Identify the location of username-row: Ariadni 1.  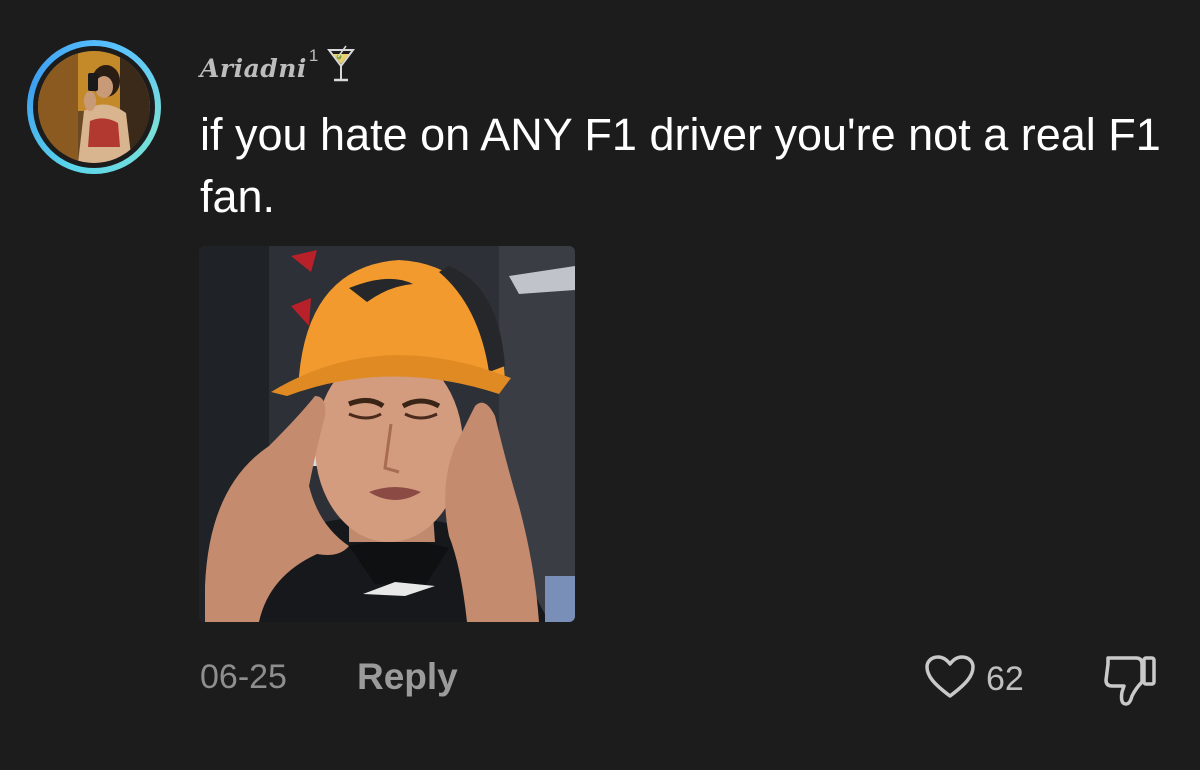
(278, 68).